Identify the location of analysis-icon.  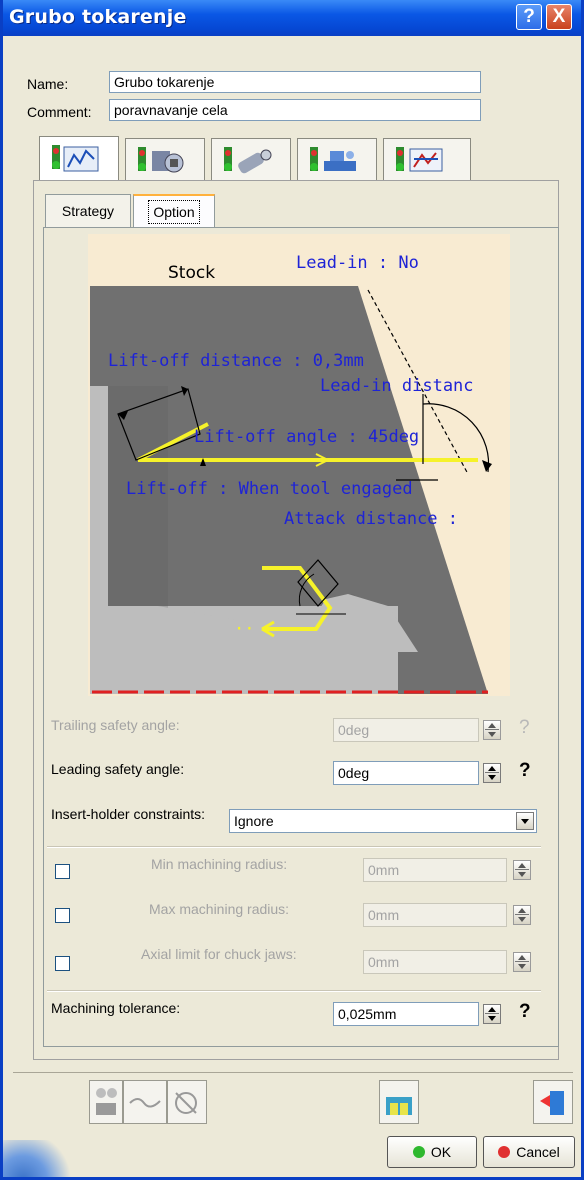
(186, 1103).